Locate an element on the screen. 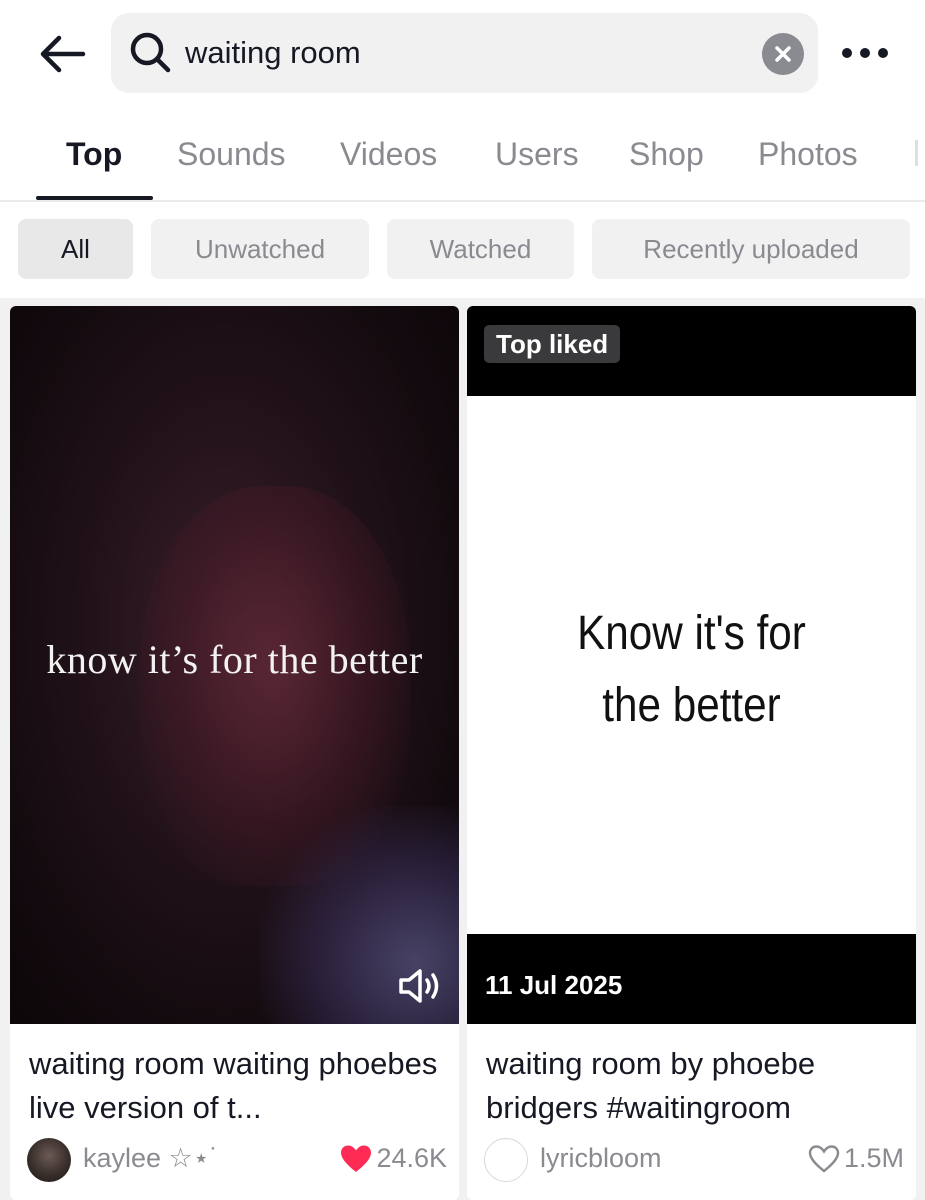 The width and height of the screenshot is (925, 1200). thumbnail-caption: Know it's for the better is located at coordinates (691, 670).